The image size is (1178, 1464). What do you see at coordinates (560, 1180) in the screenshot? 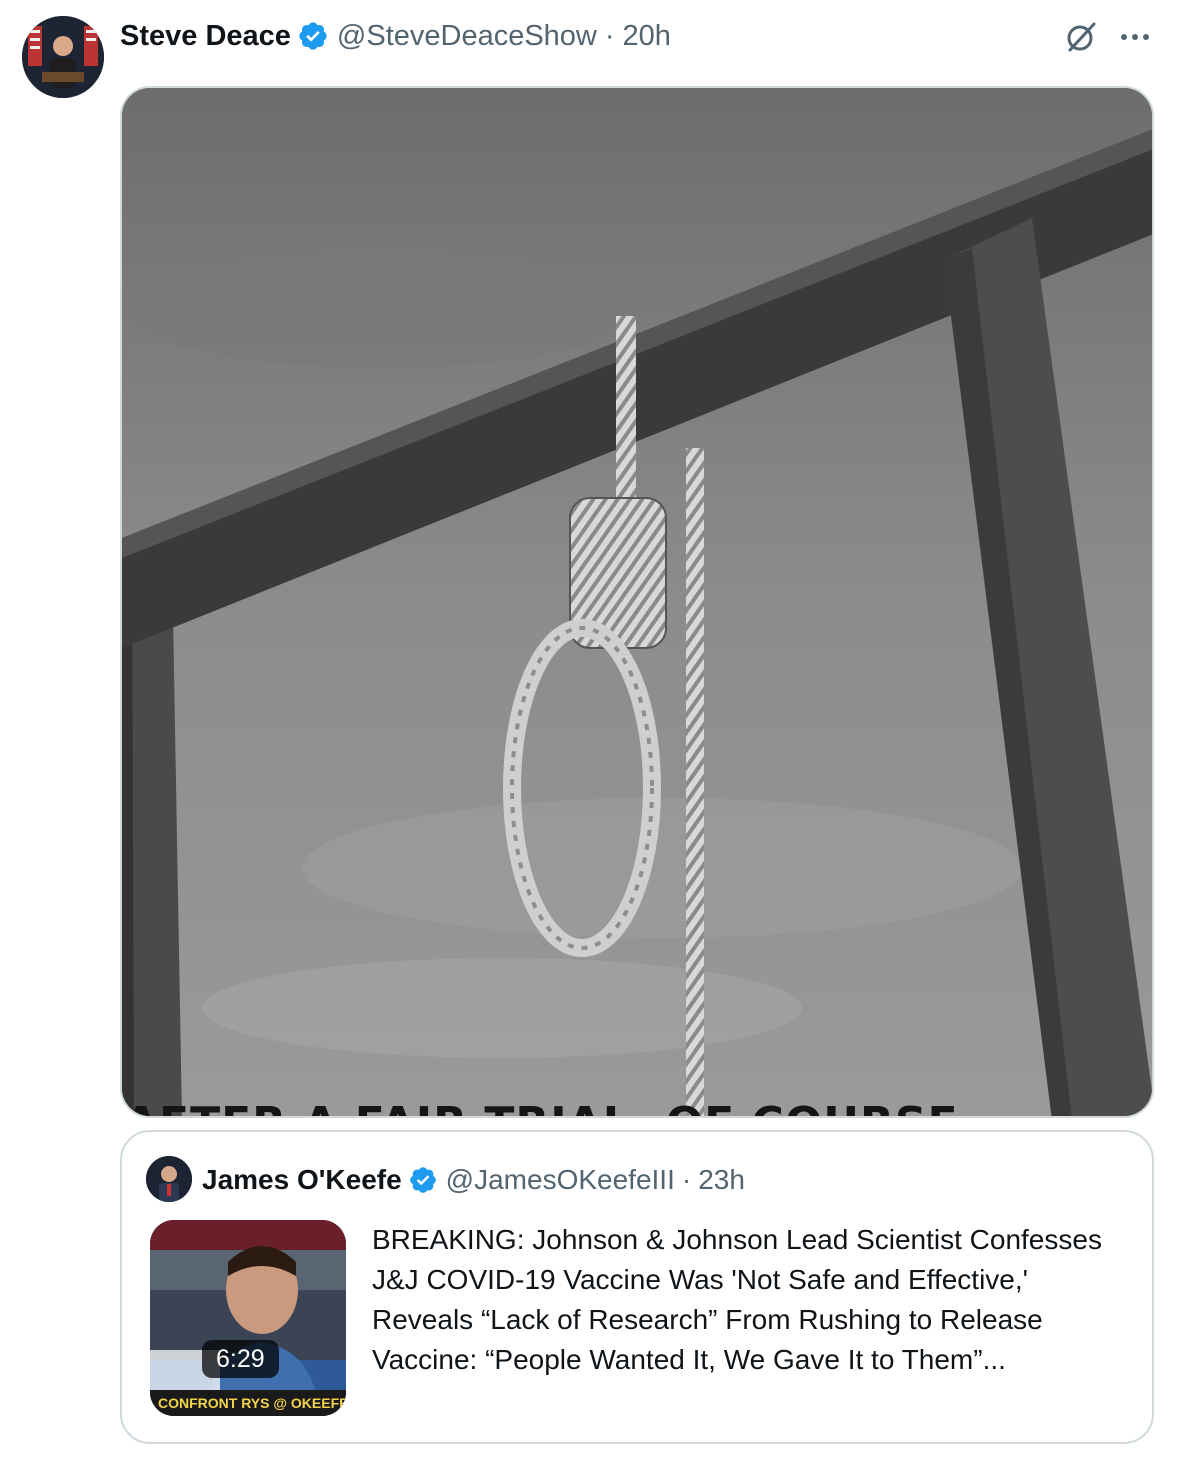
I see `quoted-author-handle: @JamesOKeefeIII` at bounding box center [560, 1180].